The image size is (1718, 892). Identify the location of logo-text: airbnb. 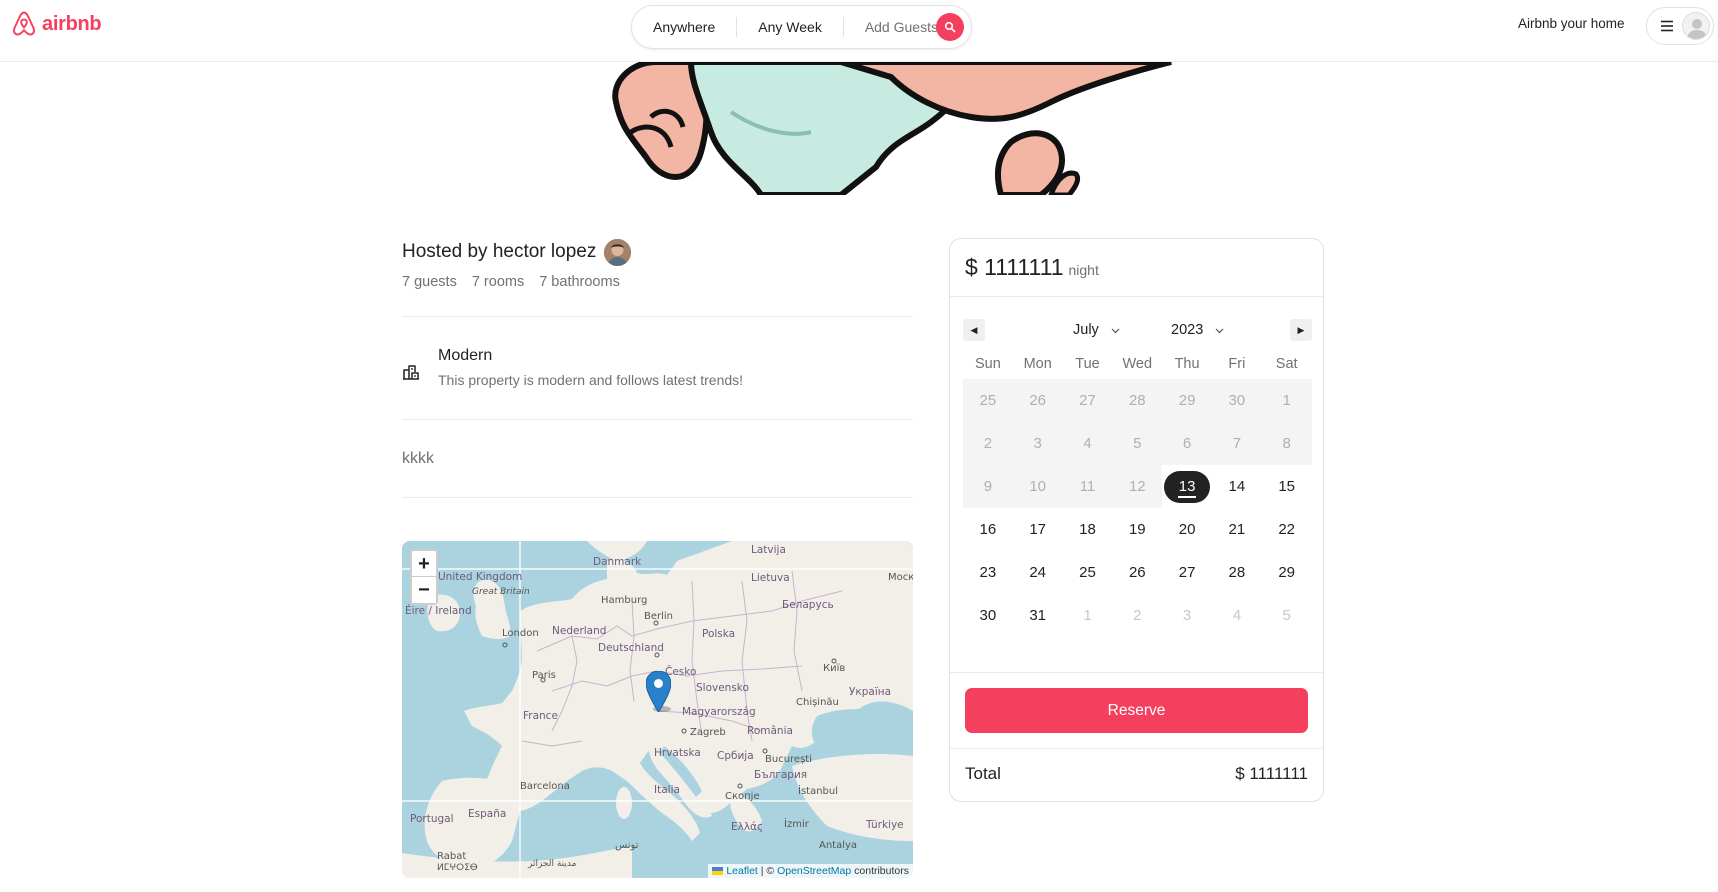
(72, 23).